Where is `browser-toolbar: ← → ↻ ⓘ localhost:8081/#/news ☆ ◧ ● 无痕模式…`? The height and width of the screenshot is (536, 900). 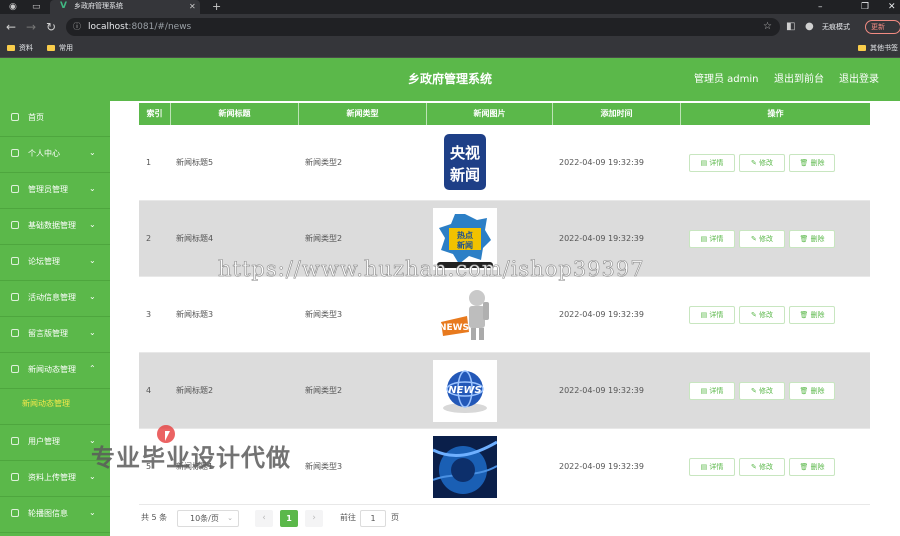 browser-toolbar: ← → ↻ ⓘ localhost:8081/#/news ☆ ◧ ● 无痕模式… is located at coordinates (450, 27).